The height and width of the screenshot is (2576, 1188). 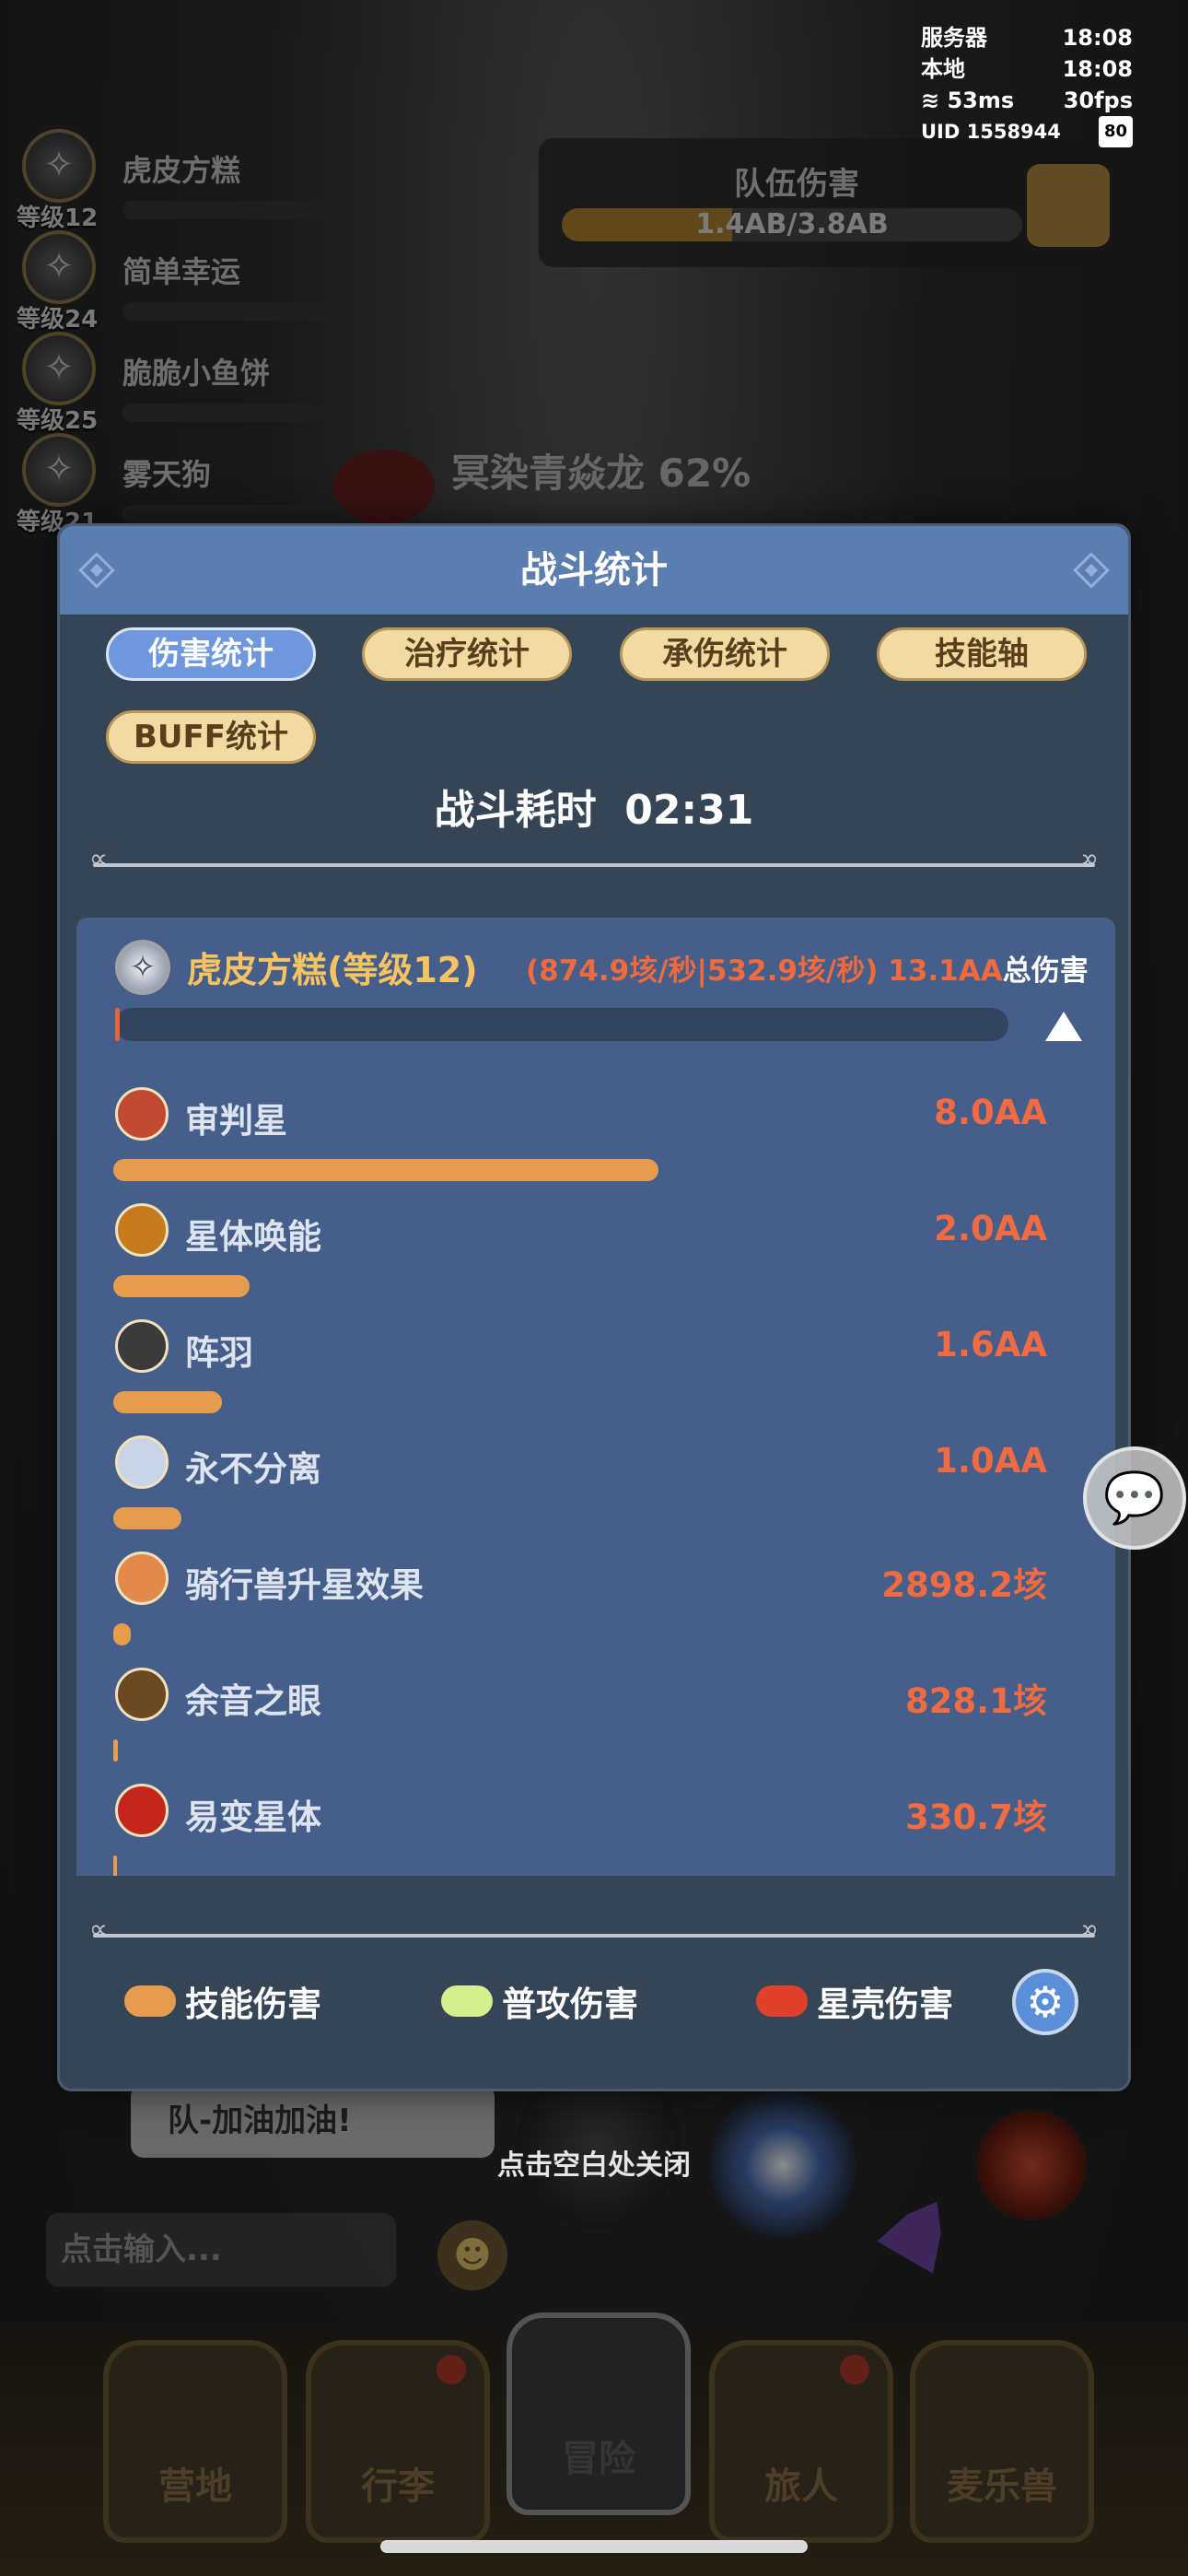 What do you see at coordinates (945, 971) in the screenshot?
I see `total-damage: 13.1AA` at bounding box center [945, 971].